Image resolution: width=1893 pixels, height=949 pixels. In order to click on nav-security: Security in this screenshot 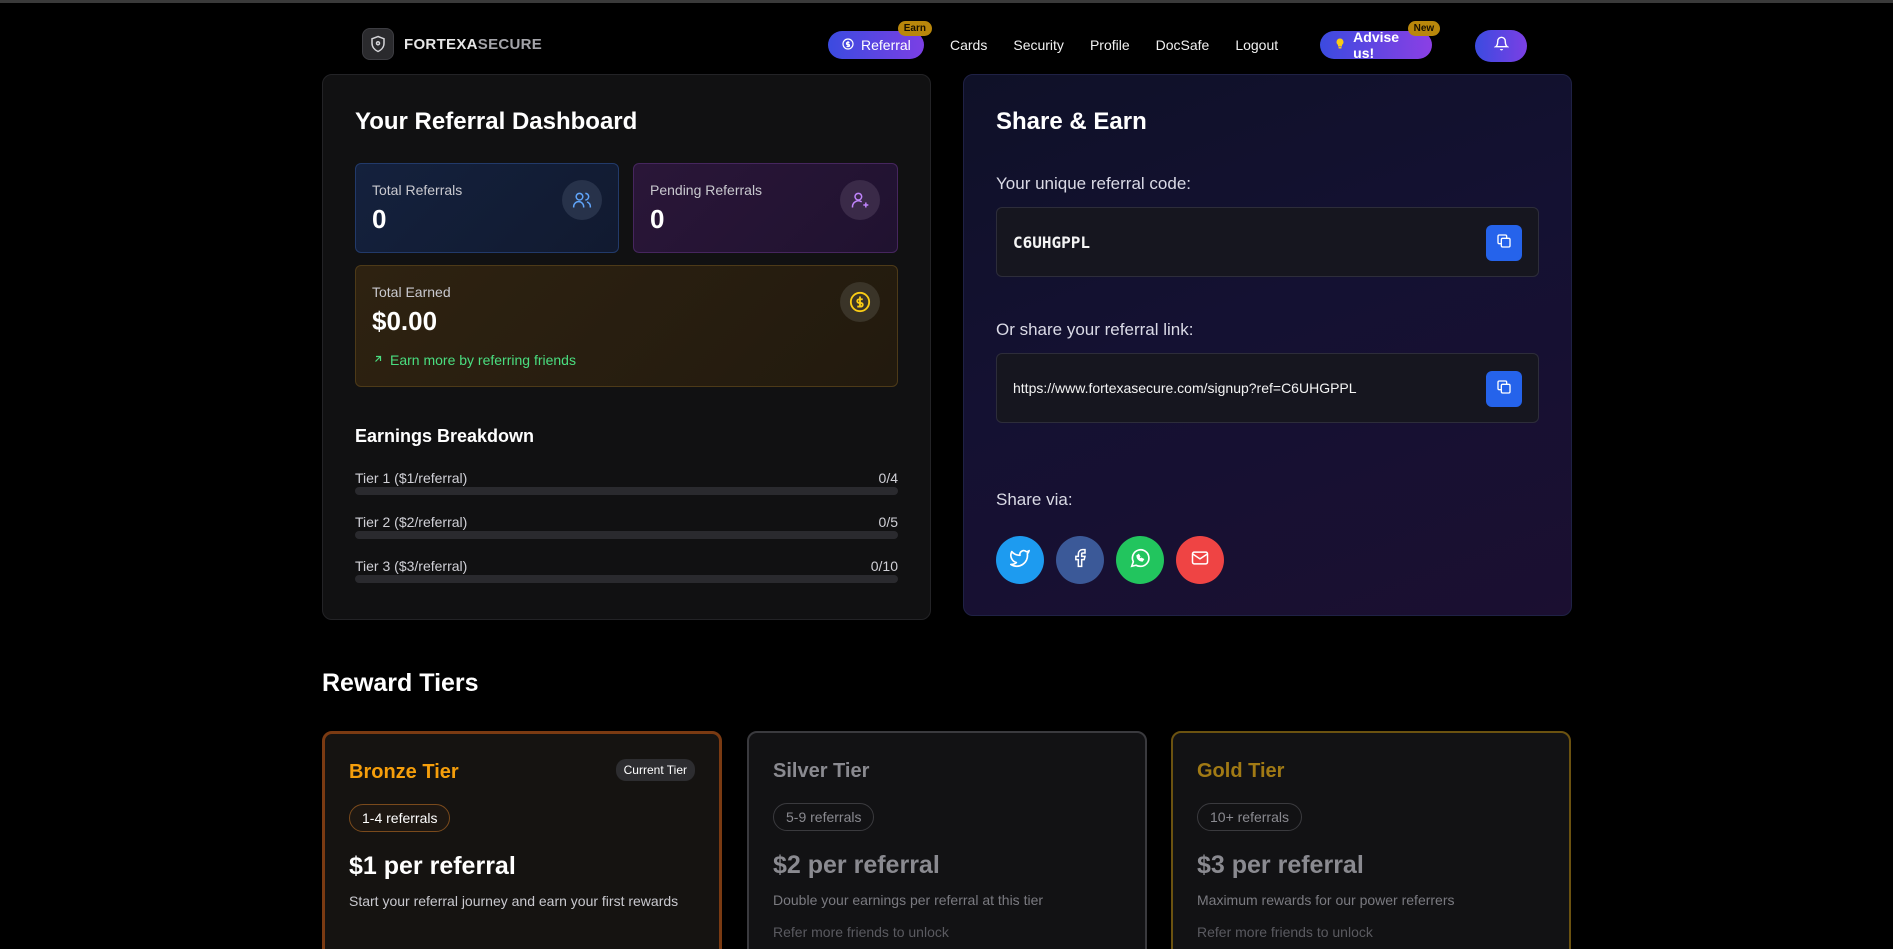, I will do `click(1038, 45)`.